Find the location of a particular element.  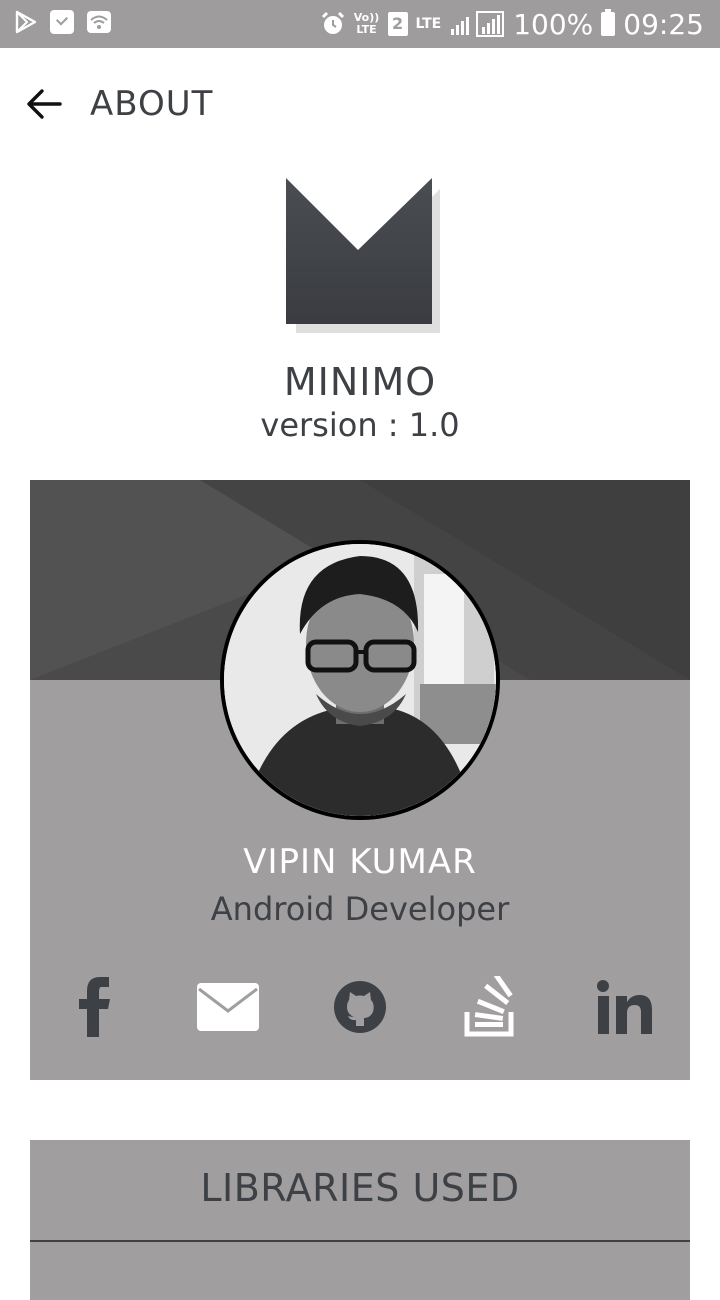

social-links is located at coordinates (360, 1007).